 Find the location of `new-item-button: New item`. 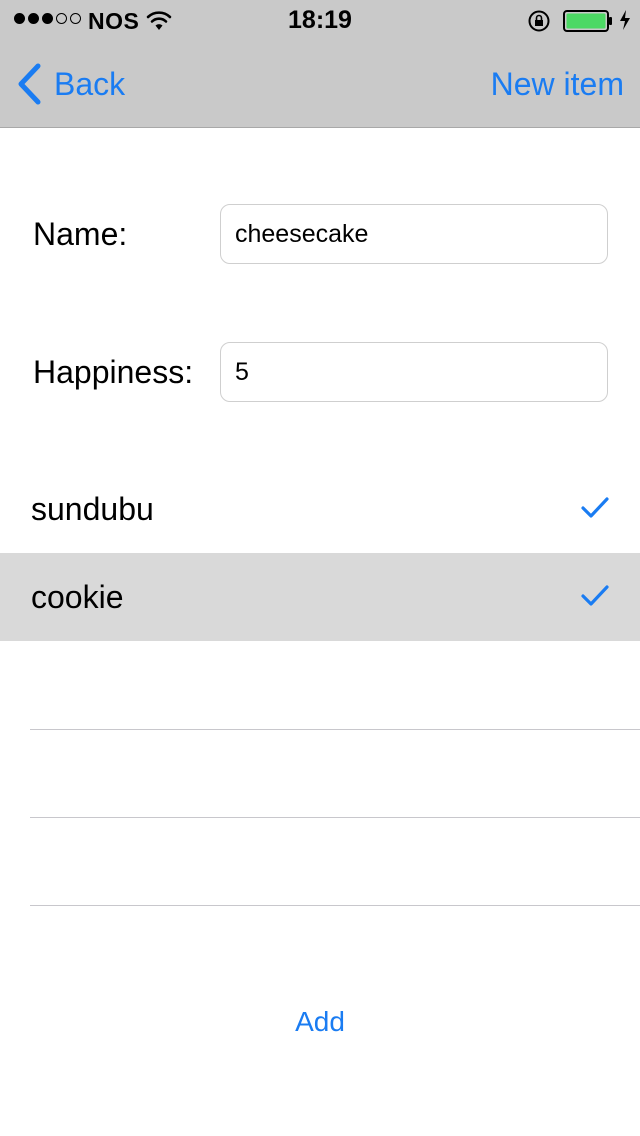

new-item-button: New item is located at coordinates (557, 84).